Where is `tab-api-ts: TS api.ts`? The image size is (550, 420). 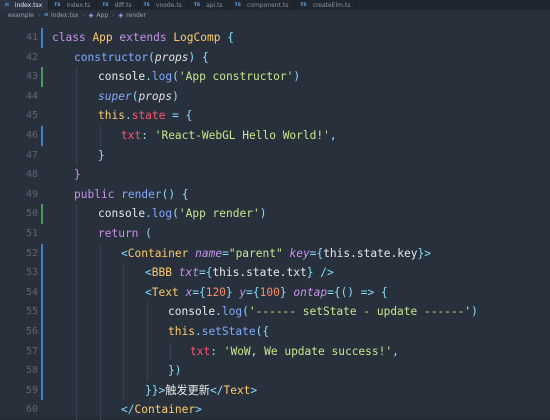 tab-api-ts: TS api.ts is located at coordinates (209, 5).